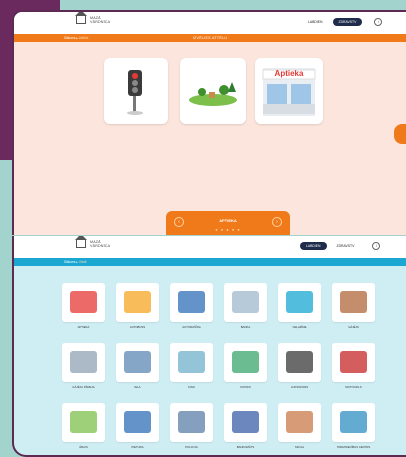 The width and height of the screenshot is (406, 457). Describe the element at coordinates (70, 262) in the screenshot. I see `breadcrumb-home: Sākums` at that location.